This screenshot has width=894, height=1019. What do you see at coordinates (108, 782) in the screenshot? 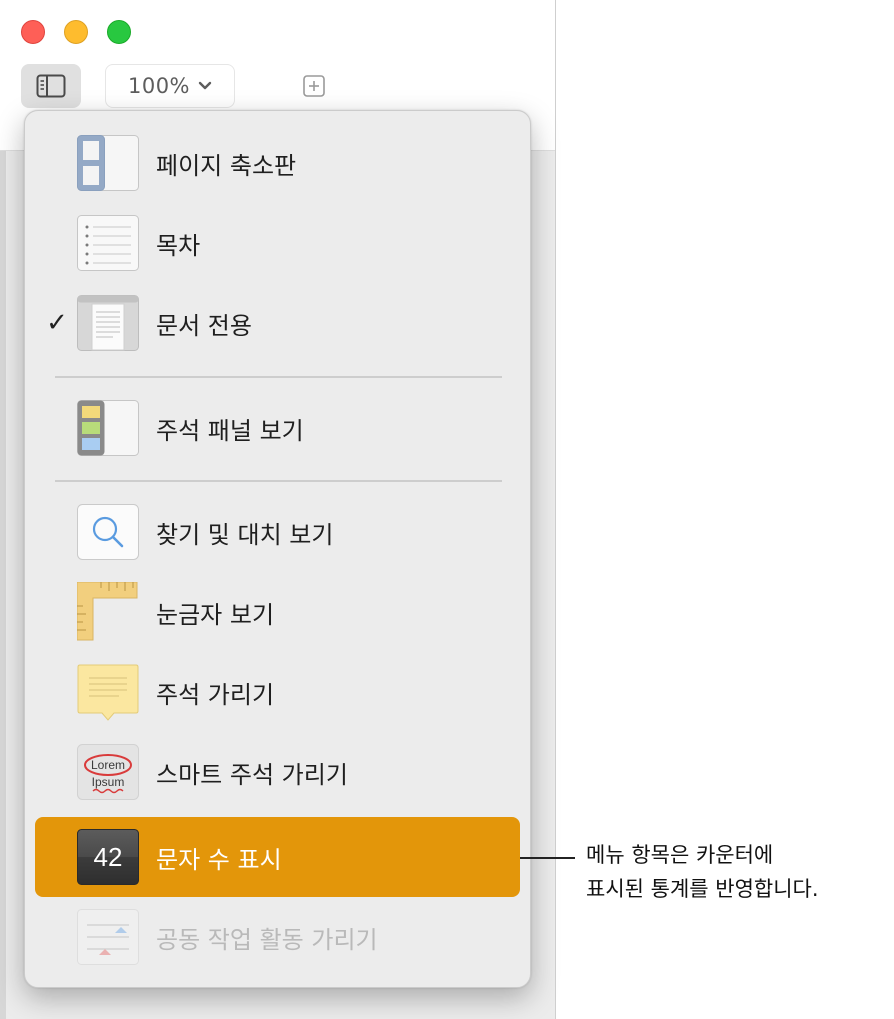
I see `icon-text: Ipsum` at bounding box center [108, 782].